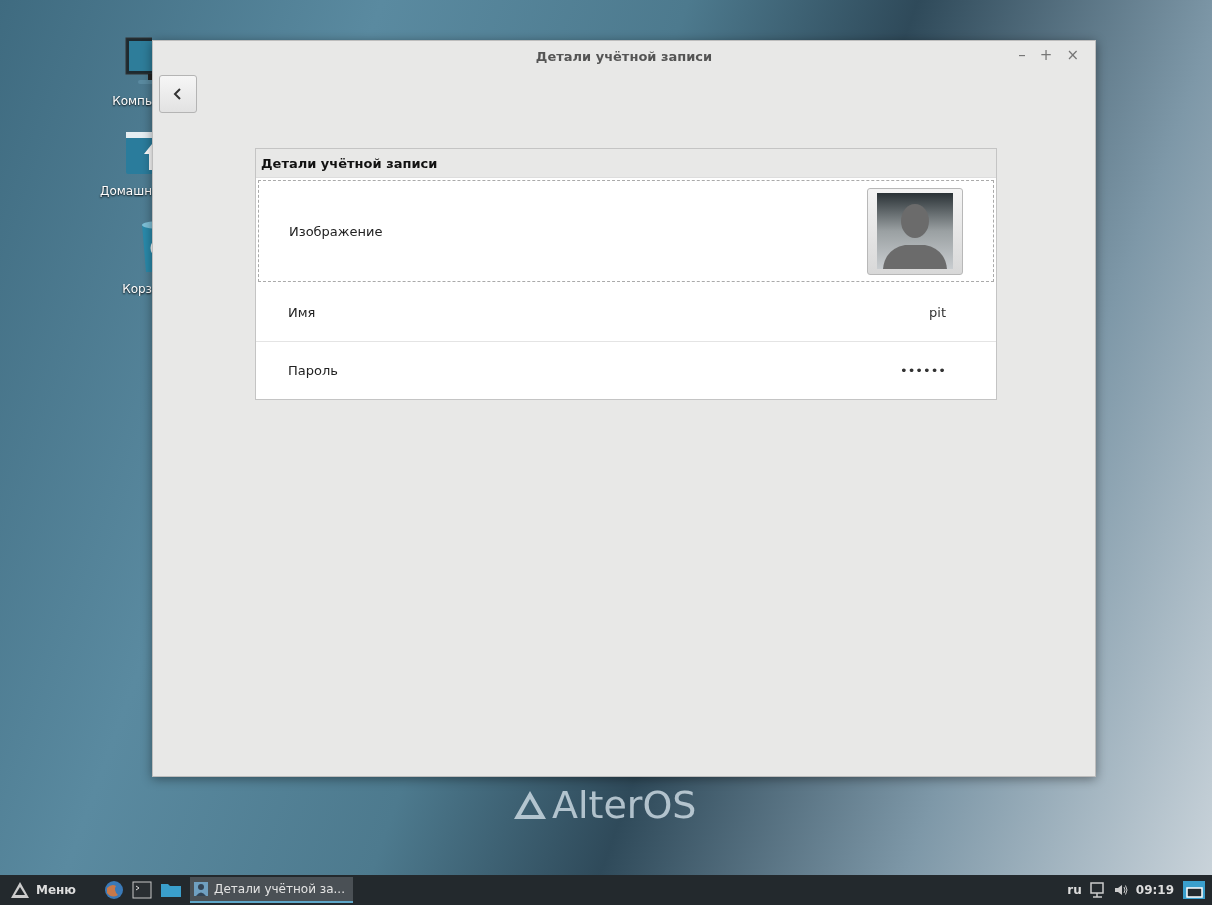 This screenshot has height=905, width=1212. What do you see at coordinates (1120, 890) in the screenshot?
I see `volume-icon` at bounding box center [1120, 890].